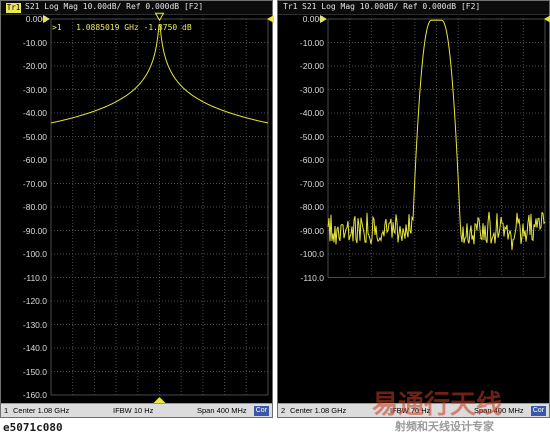 The image size is (550, 436). What do you see at coordinates (34, 348) in the screenshot?
I see `y-tick-label: -140.0` at bounding box center [34, 348].